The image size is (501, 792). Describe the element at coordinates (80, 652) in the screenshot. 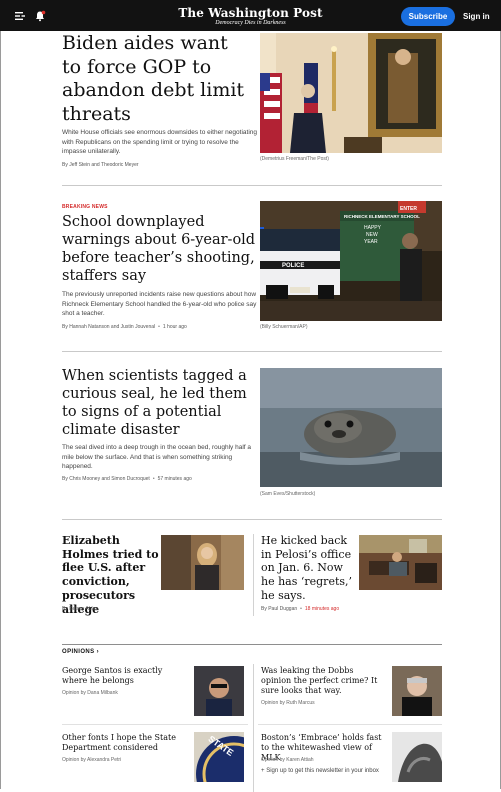

I see `opinions-section-label: OPINIONS ›` at that location.